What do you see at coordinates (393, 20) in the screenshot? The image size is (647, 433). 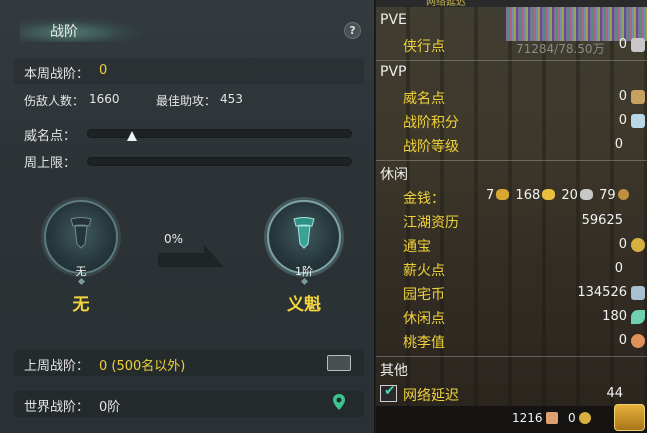 I see `pve-header: PVE` at bounding box center [393, 20].